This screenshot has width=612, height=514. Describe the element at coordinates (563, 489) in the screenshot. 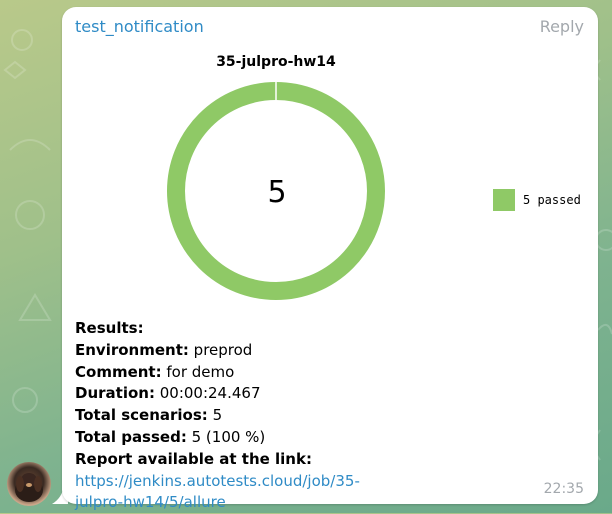

I see `message-time: 22:35` at that location.